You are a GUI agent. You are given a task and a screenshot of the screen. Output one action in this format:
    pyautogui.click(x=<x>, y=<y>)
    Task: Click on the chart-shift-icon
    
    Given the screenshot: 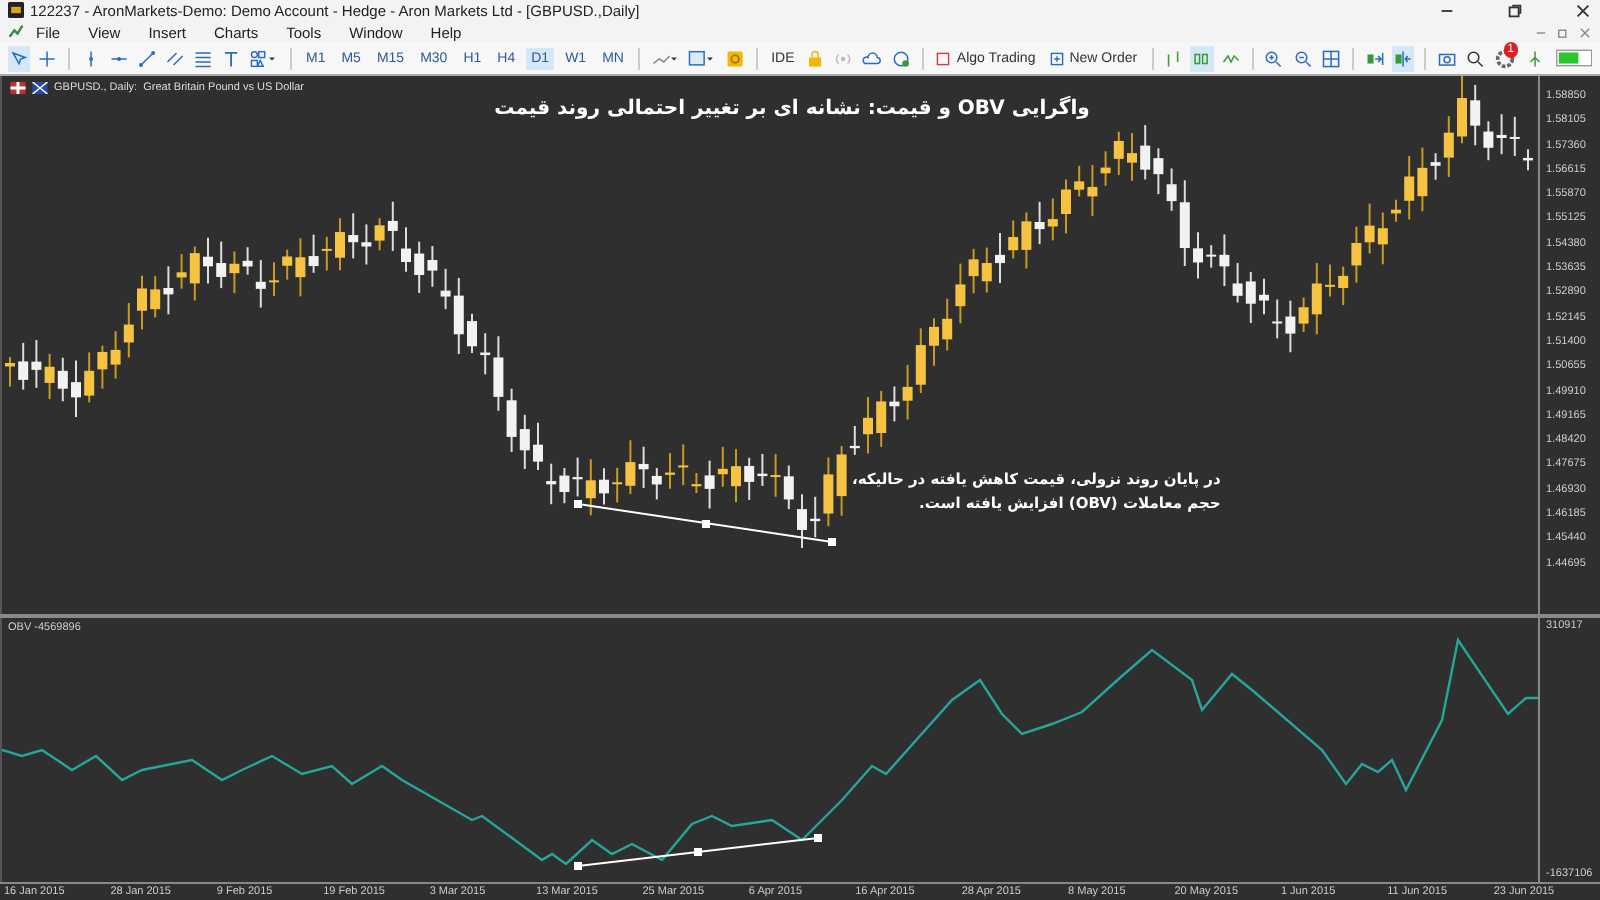 What is the action you would take?
    pyautogui.click(x=1402, y=58)
    